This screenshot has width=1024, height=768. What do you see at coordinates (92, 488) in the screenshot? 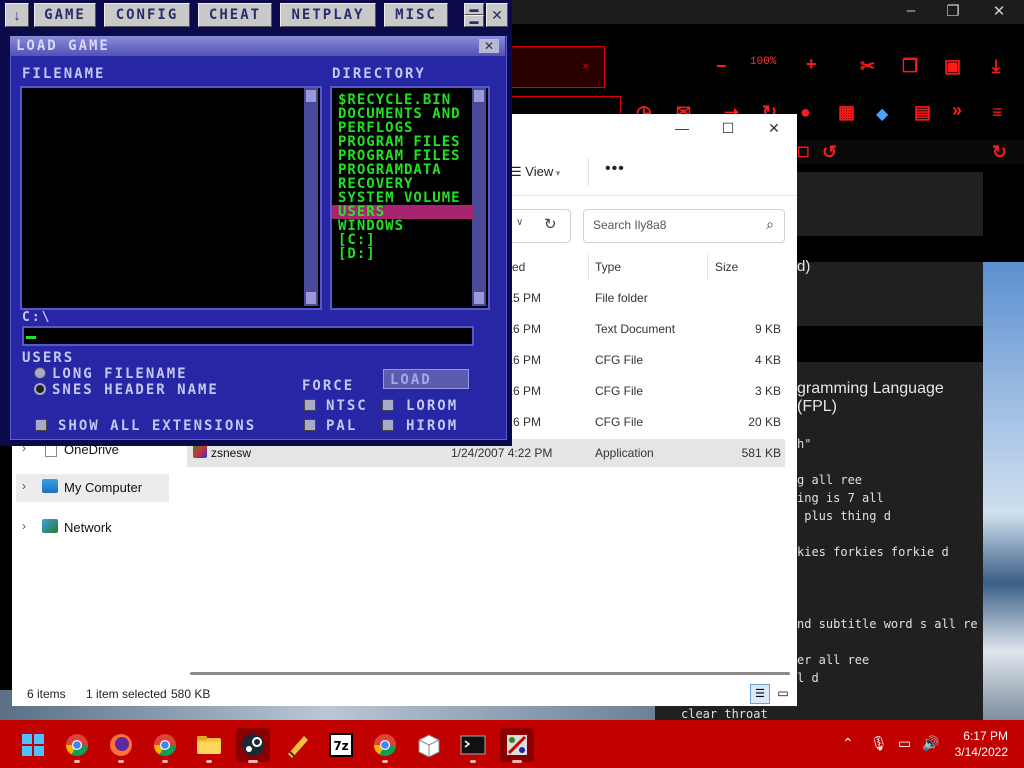
I see `nav-item-my-computer: › My Computer` at bounding box center [92, 488].